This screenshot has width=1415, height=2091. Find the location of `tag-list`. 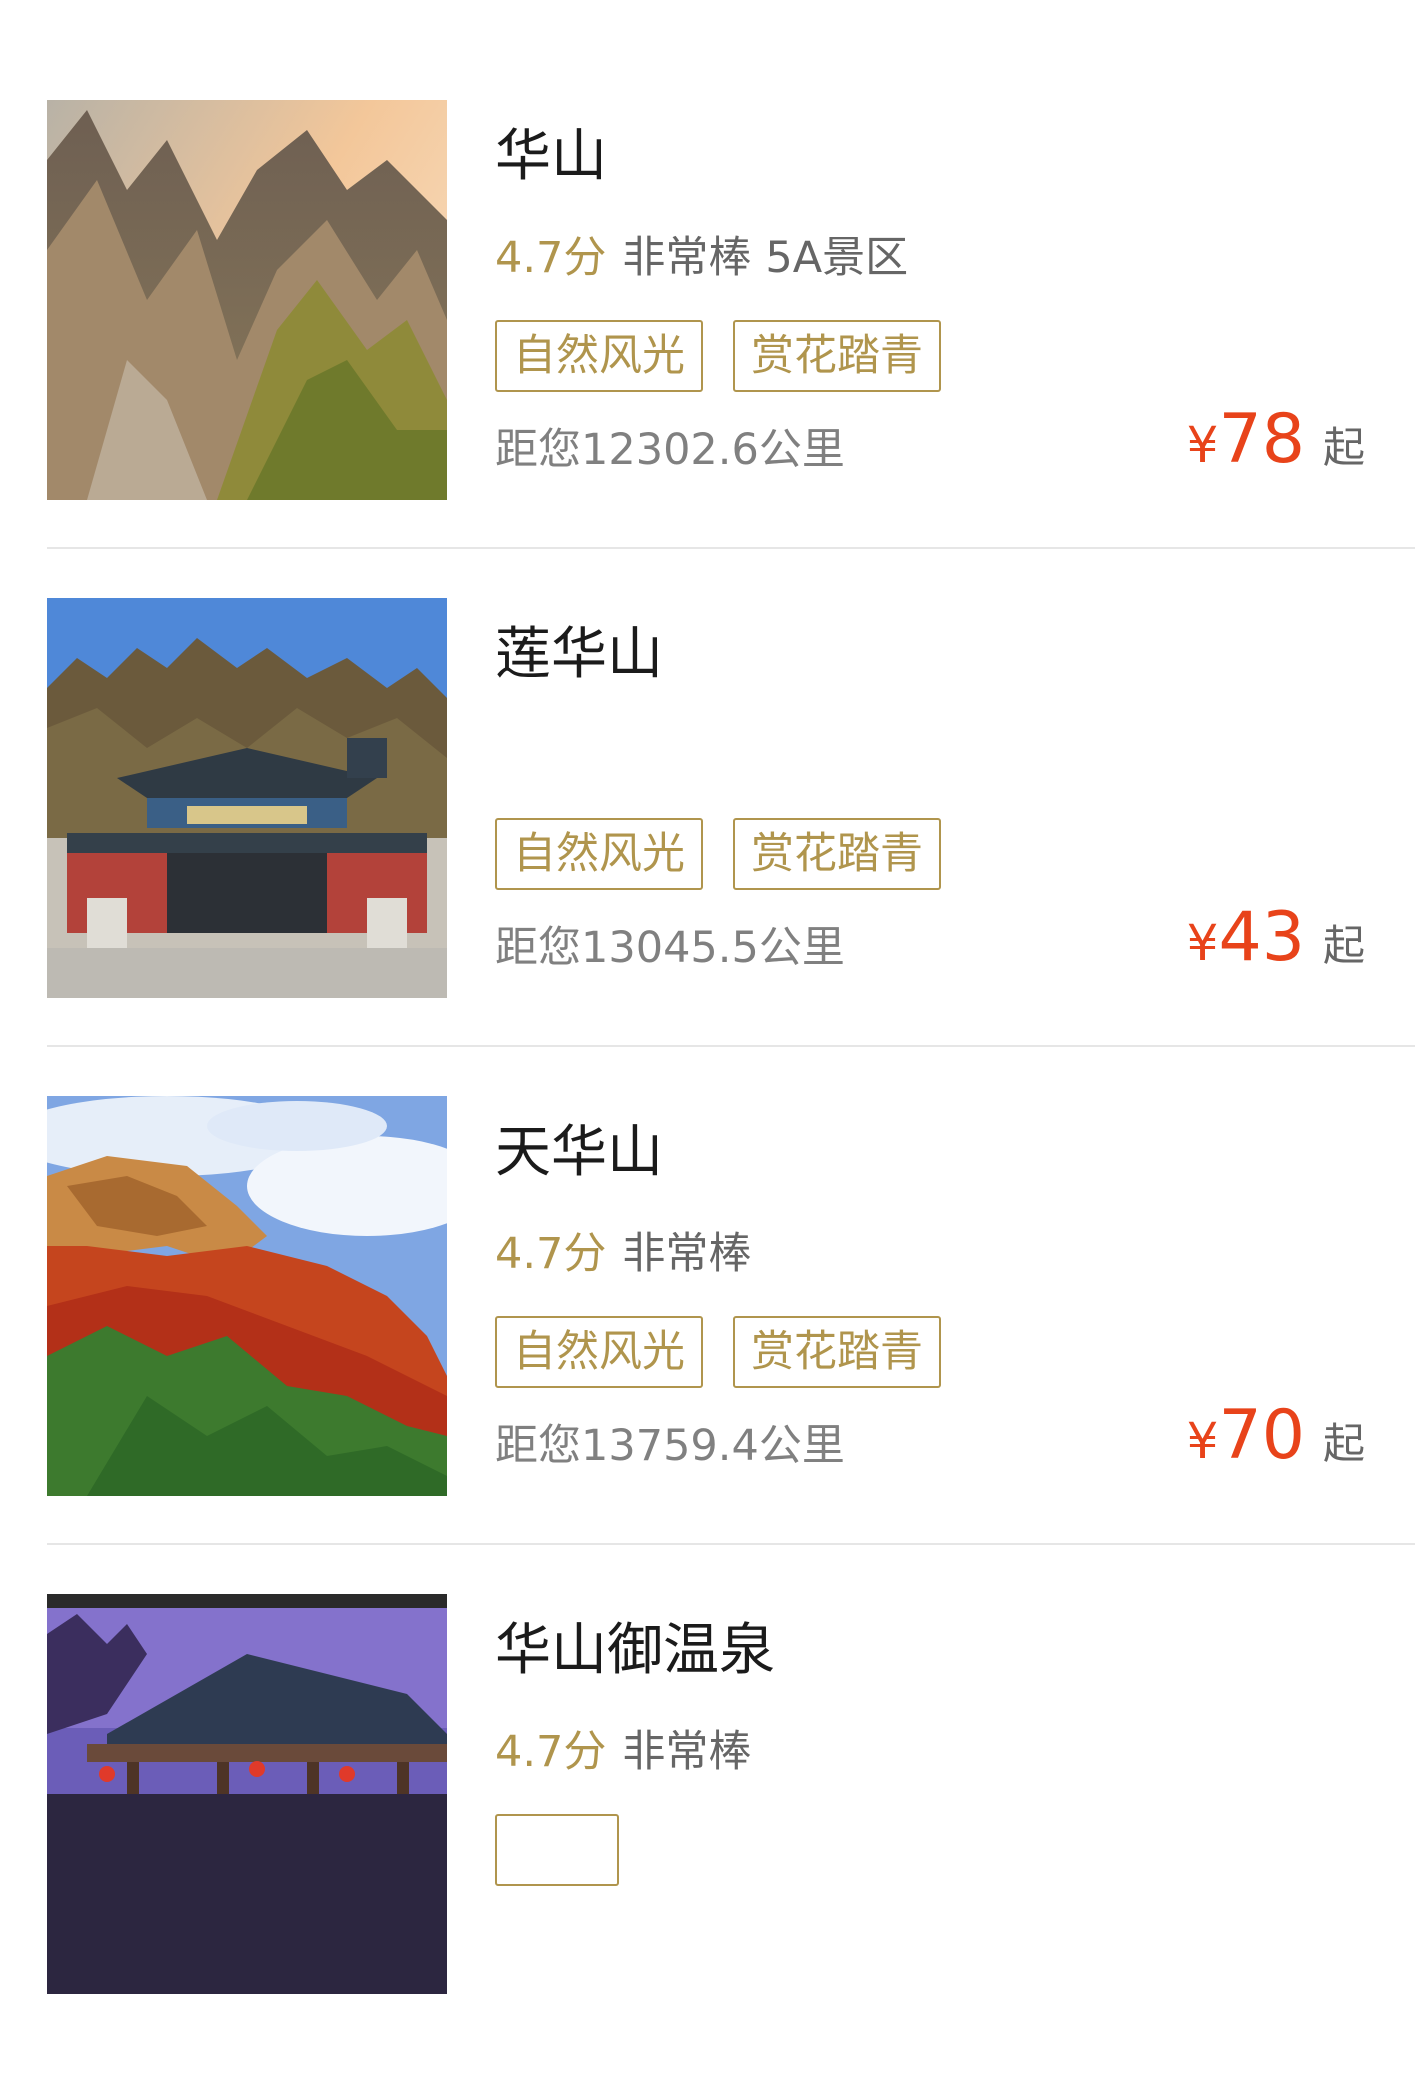

tag-list is located at coordinates (572, 1850).